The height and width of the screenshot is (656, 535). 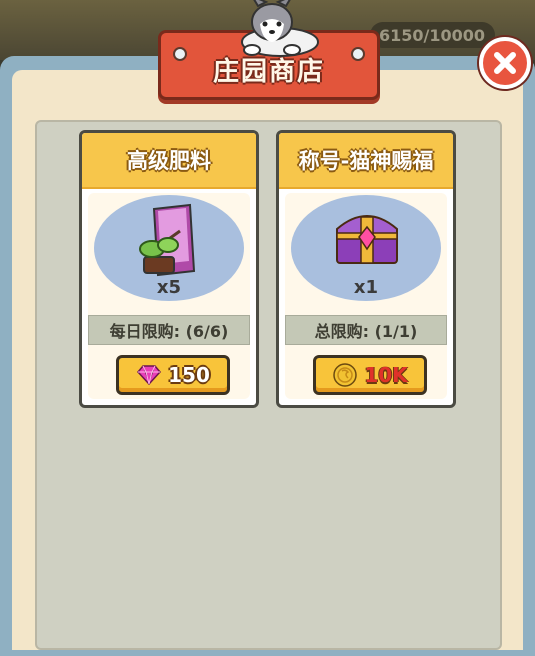 I want to click on card-header: 高级肥料, so click(x=169, y=161).